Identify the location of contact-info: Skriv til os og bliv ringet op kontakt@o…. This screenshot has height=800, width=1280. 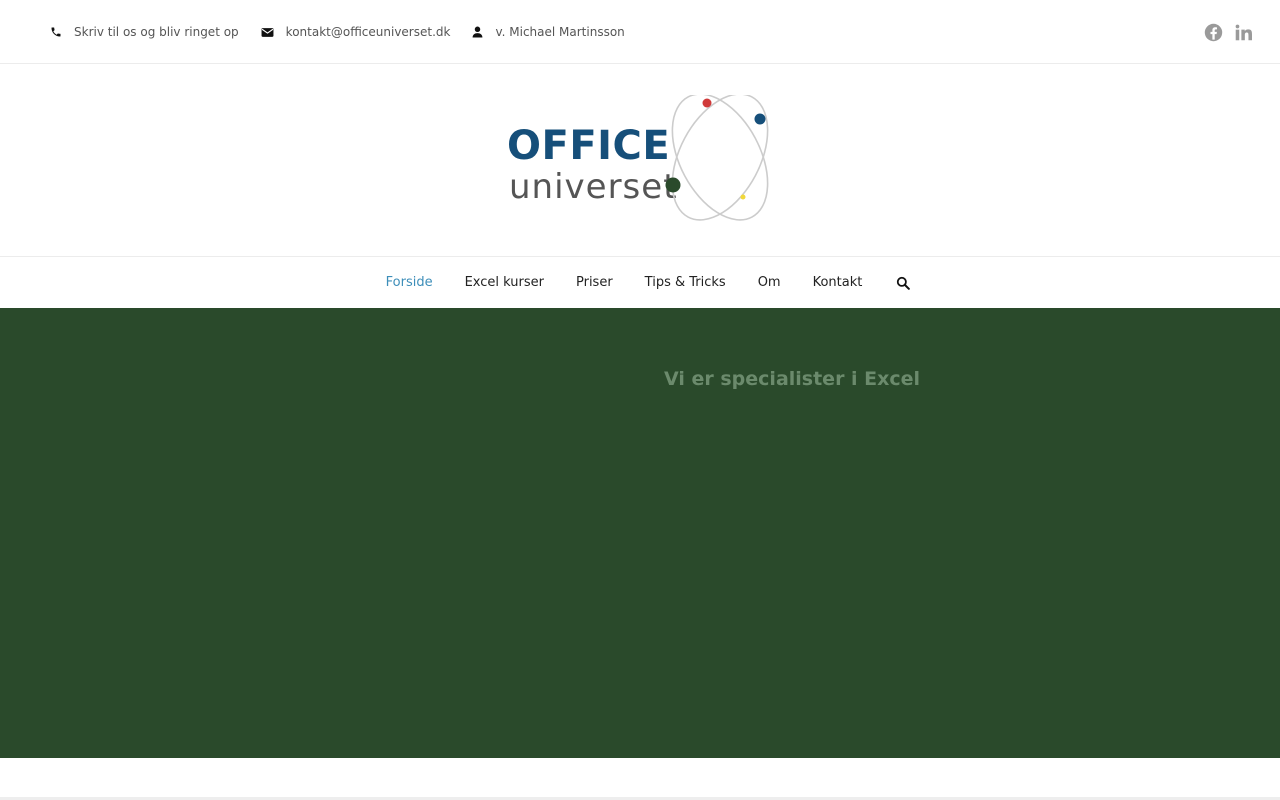
(348, 32).